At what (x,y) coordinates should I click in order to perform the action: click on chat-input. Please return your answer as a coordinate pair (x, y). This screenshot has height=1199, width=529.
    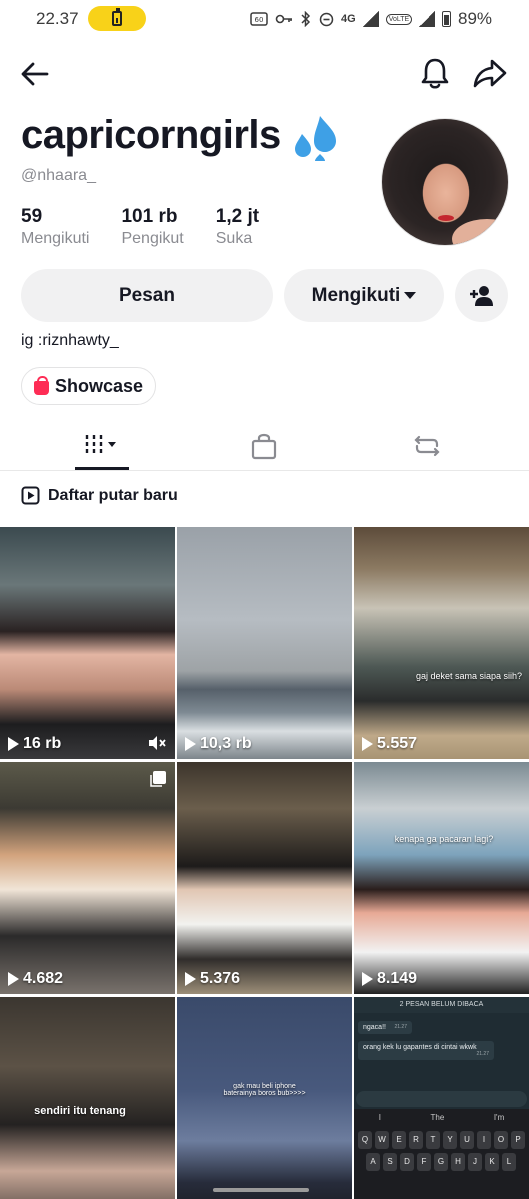
    Looking at the image, I should click on (441, 1099).